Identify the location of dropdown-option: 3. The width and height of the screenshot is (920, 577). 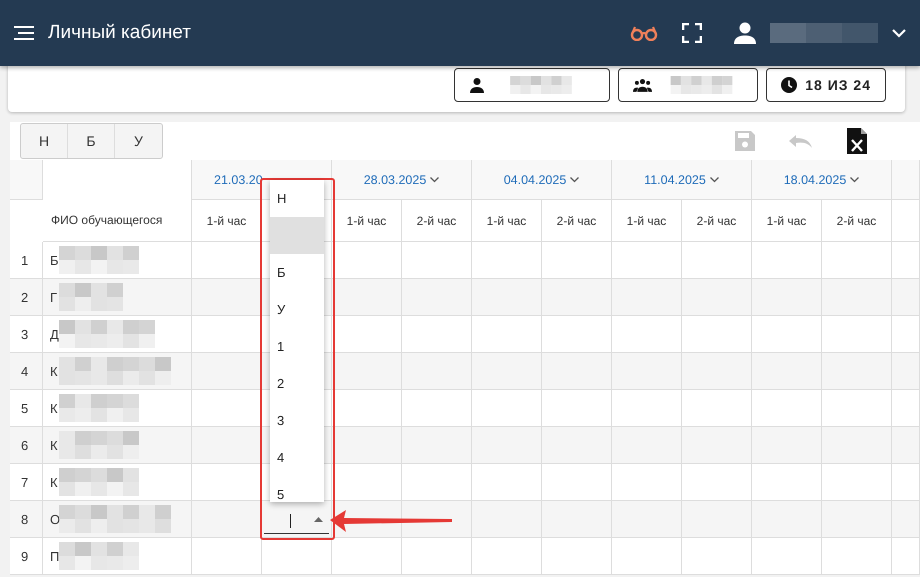
(297, 420).